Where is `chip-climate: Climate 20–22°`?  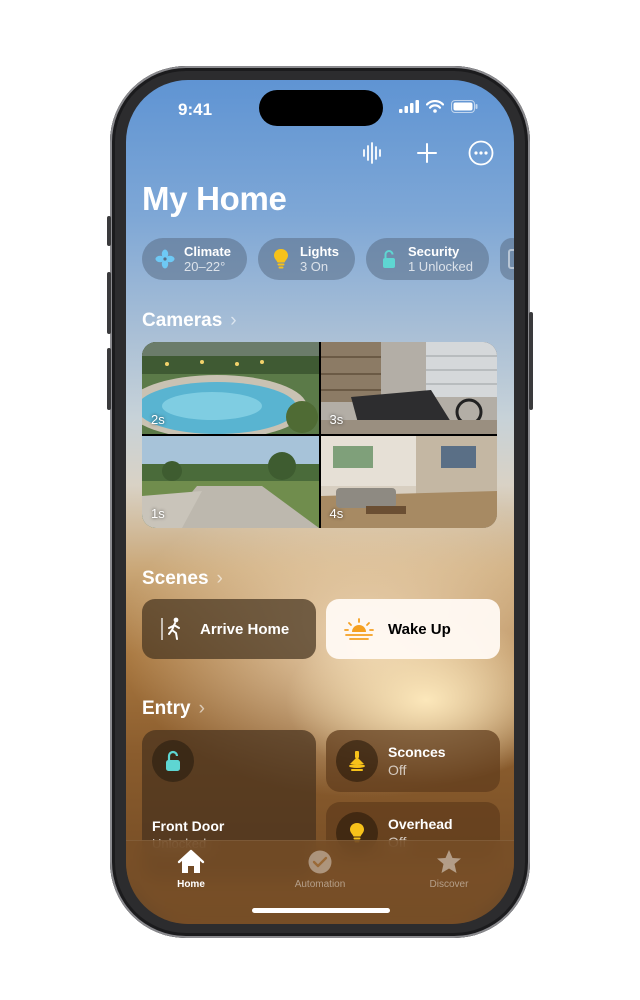 chip-climate: Climate 20–22° is located at coordinates (194, 259).